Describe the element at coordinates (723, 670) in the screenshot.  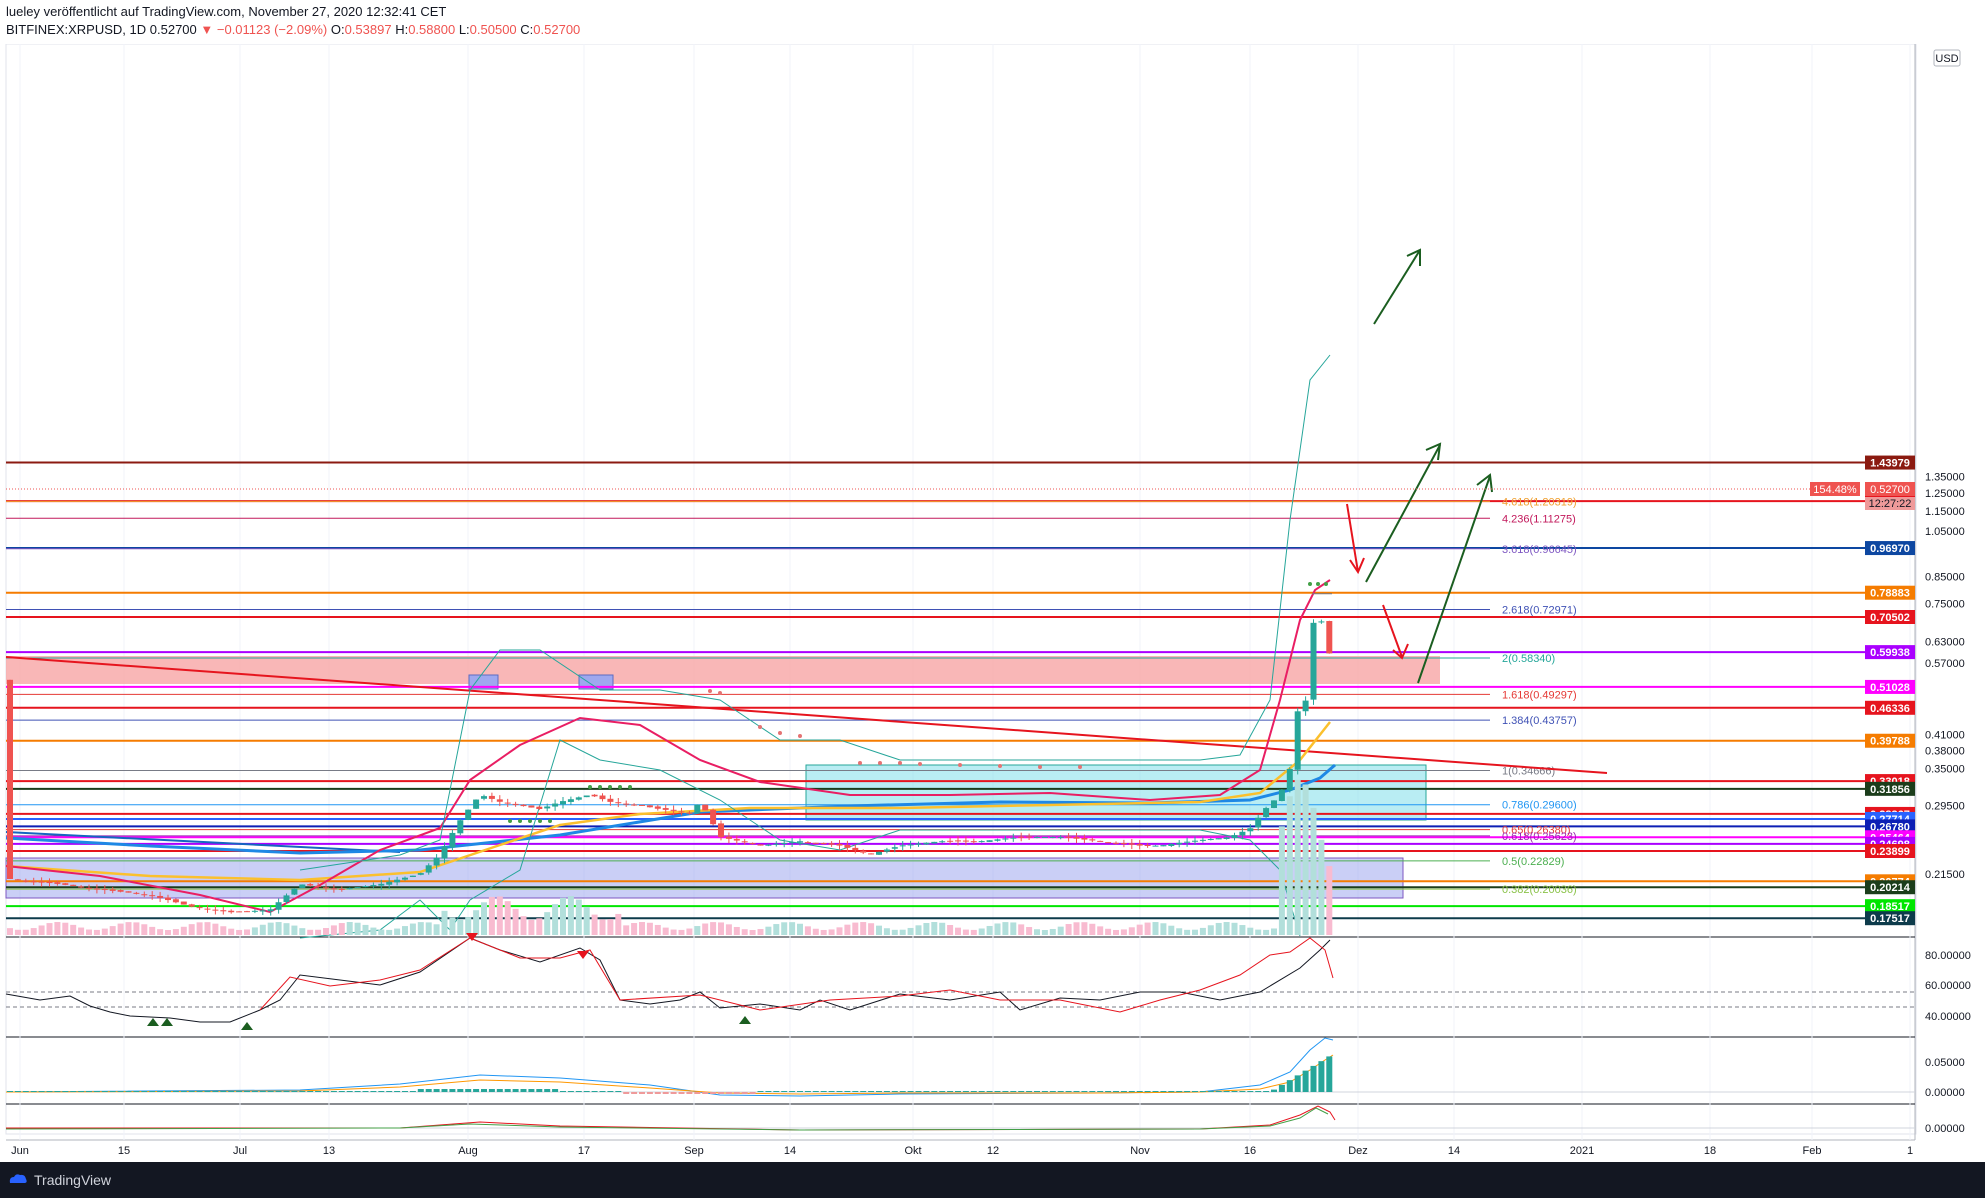
I see `resistance-zone` at that location.